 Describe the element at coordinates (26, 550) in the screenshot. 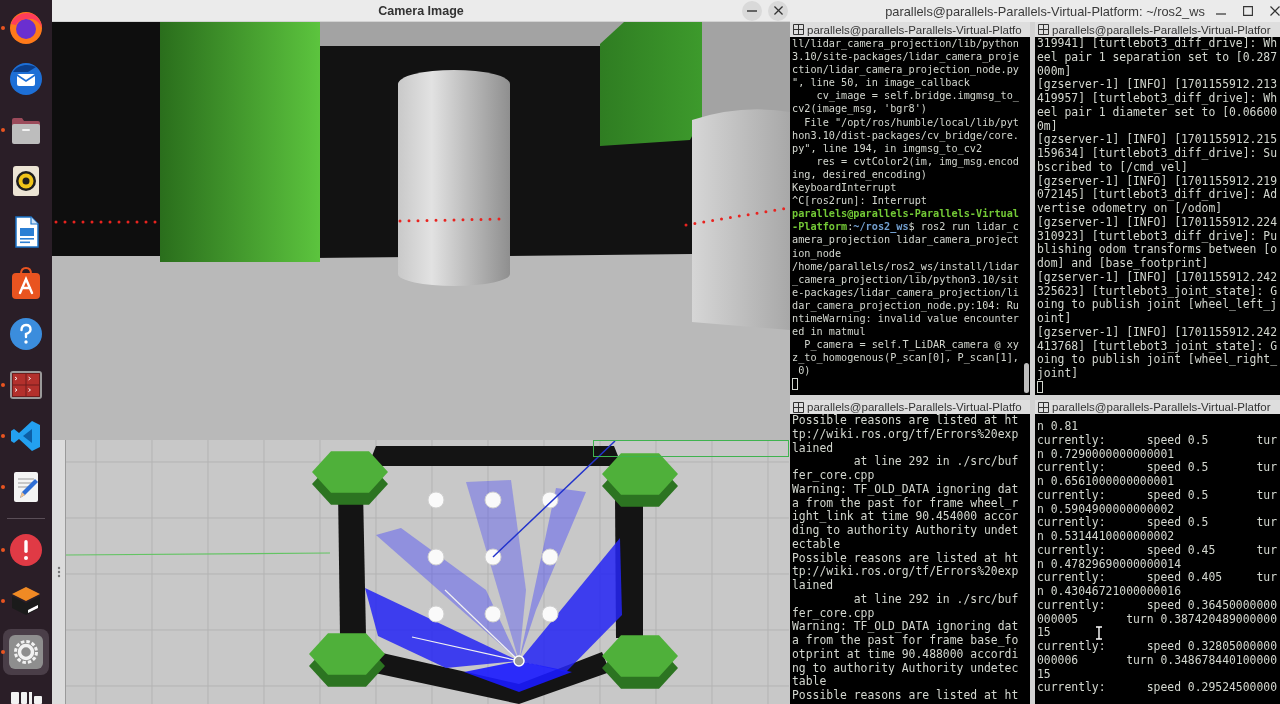

I see `alert-icon` at that location.